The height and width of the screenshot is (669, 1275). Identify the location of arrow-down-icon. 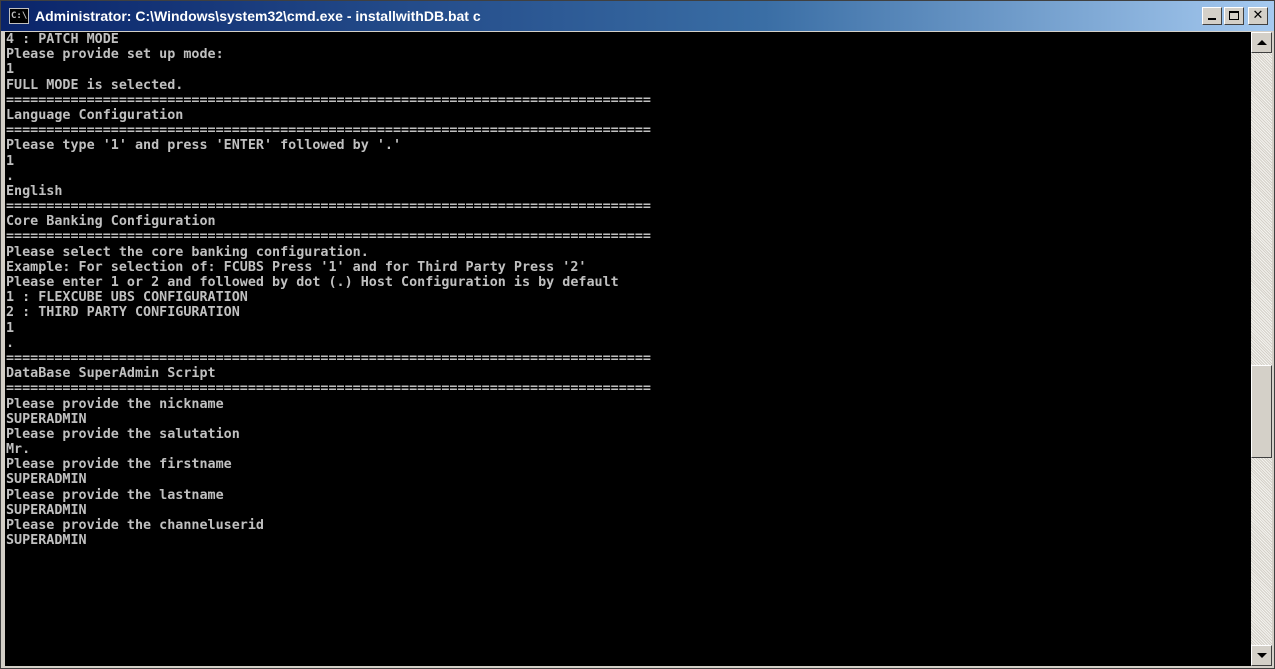
(1262, 655).